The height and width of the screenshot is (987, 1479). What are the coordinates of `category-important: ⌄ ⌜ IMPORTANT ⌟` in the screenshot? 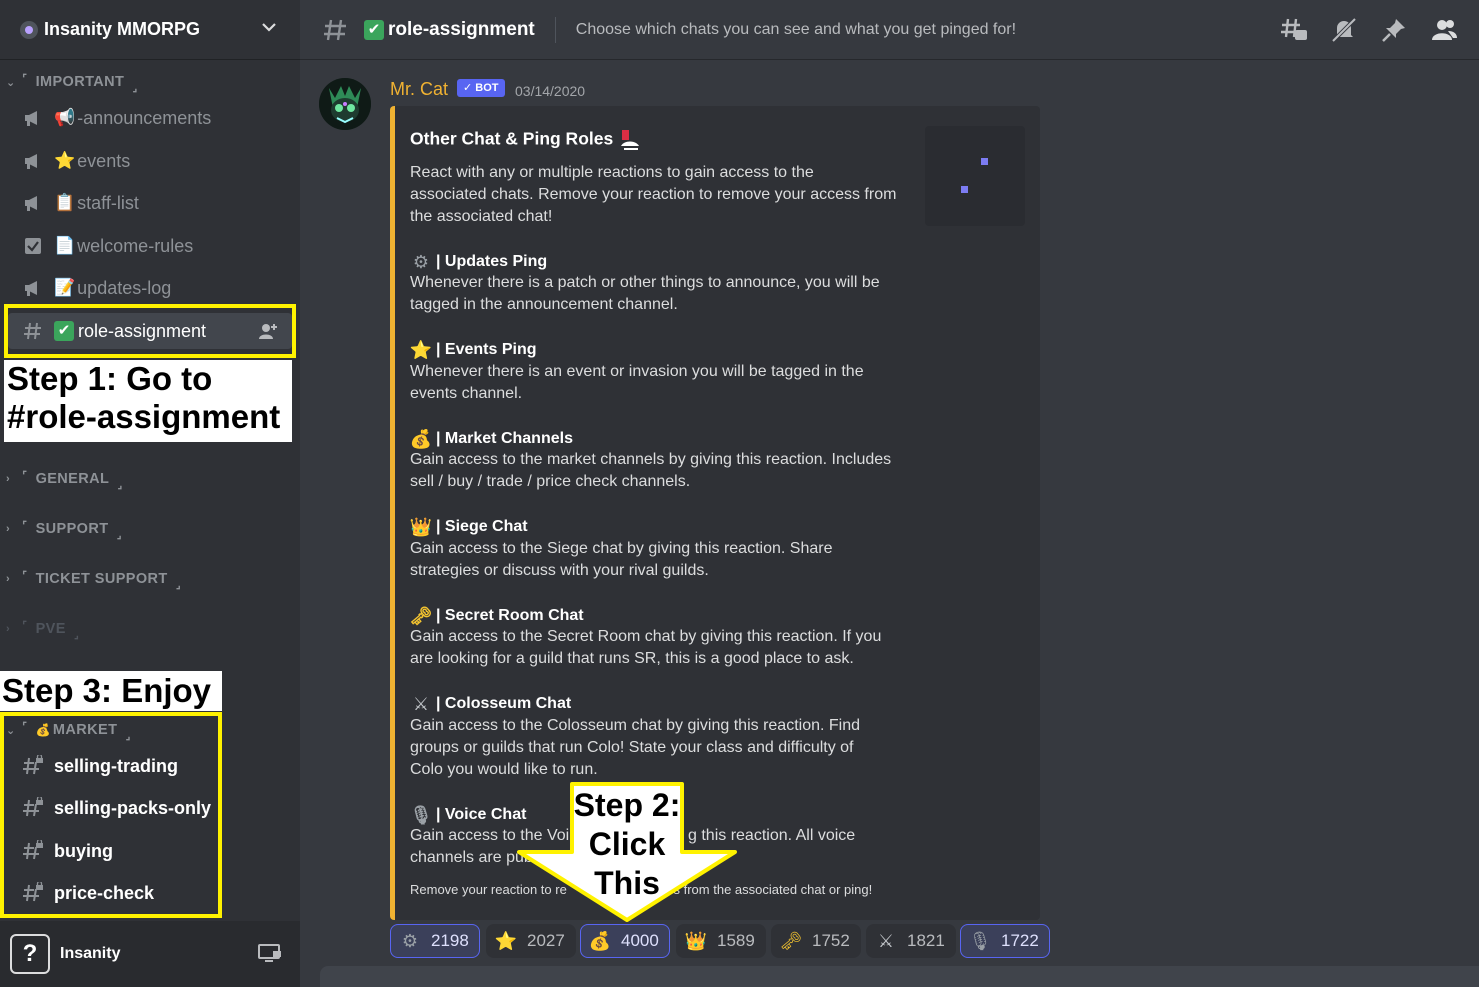 It's located at (150, 82).